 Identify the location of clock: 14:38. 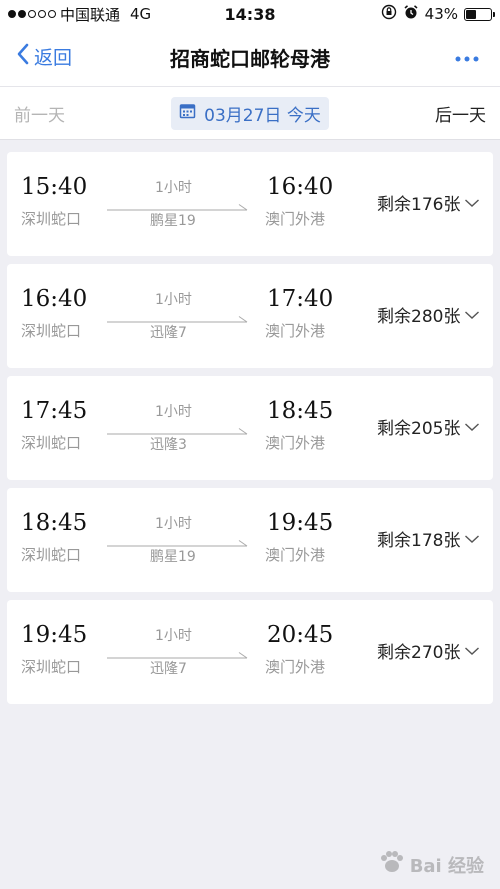
(250, 14).